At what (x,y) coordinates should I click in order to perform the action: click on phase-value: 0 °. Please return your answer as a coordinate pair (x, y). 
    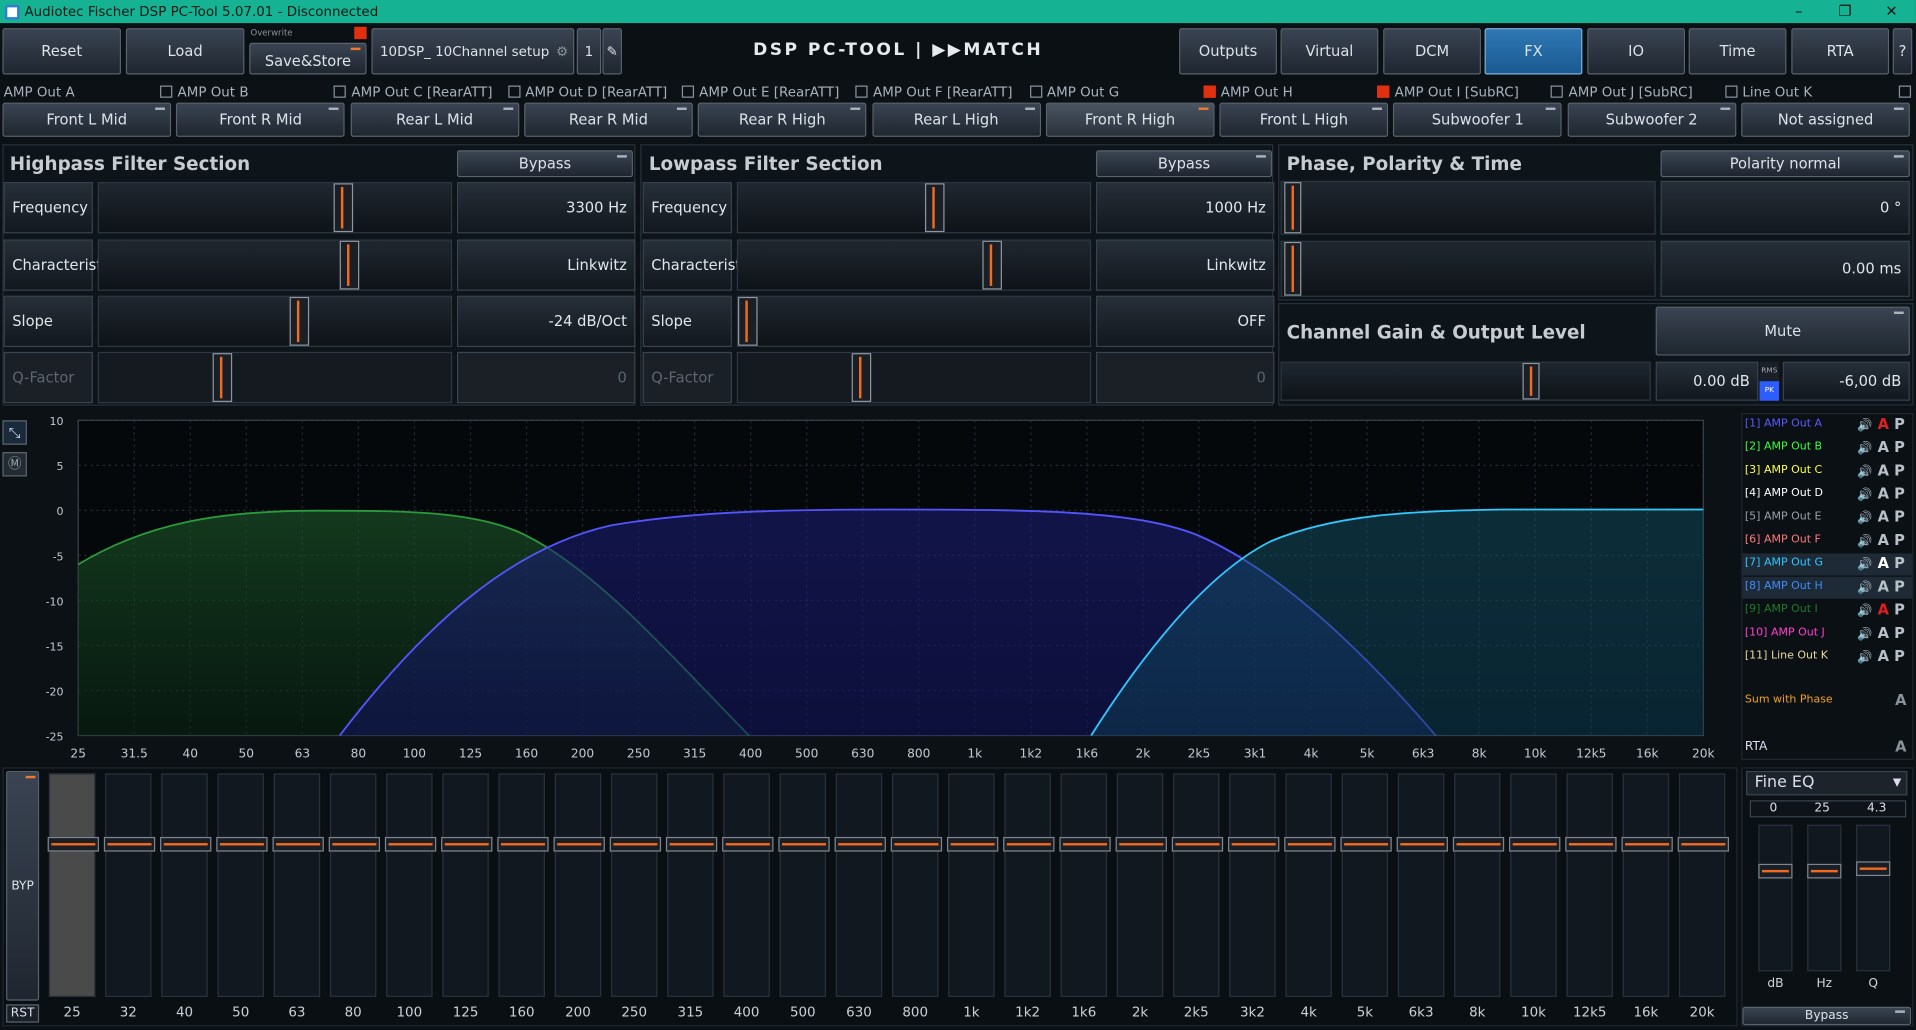
    Looking at the image, I should click on (1785, 207).